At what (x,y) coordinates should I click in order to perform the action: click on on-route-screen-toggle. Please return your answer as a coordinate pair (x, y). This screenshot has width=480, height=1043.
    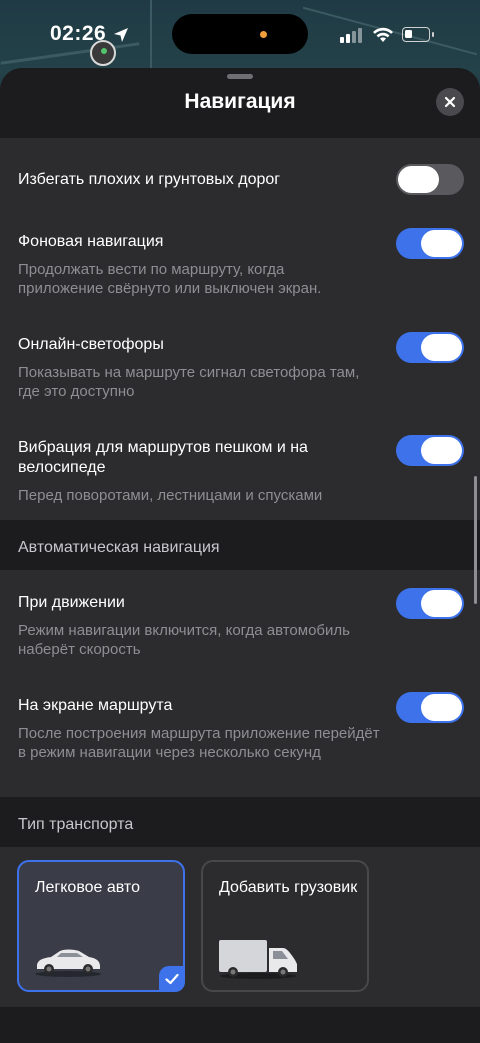
    Looking at the image, I should click on (430, 707).